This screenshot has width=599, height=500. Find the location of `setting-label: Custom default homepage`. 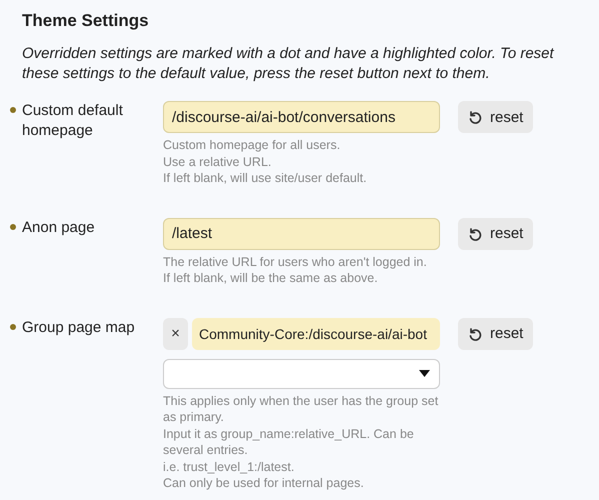

setting-label: Custom default homepage is located at coordinates (73, 121).